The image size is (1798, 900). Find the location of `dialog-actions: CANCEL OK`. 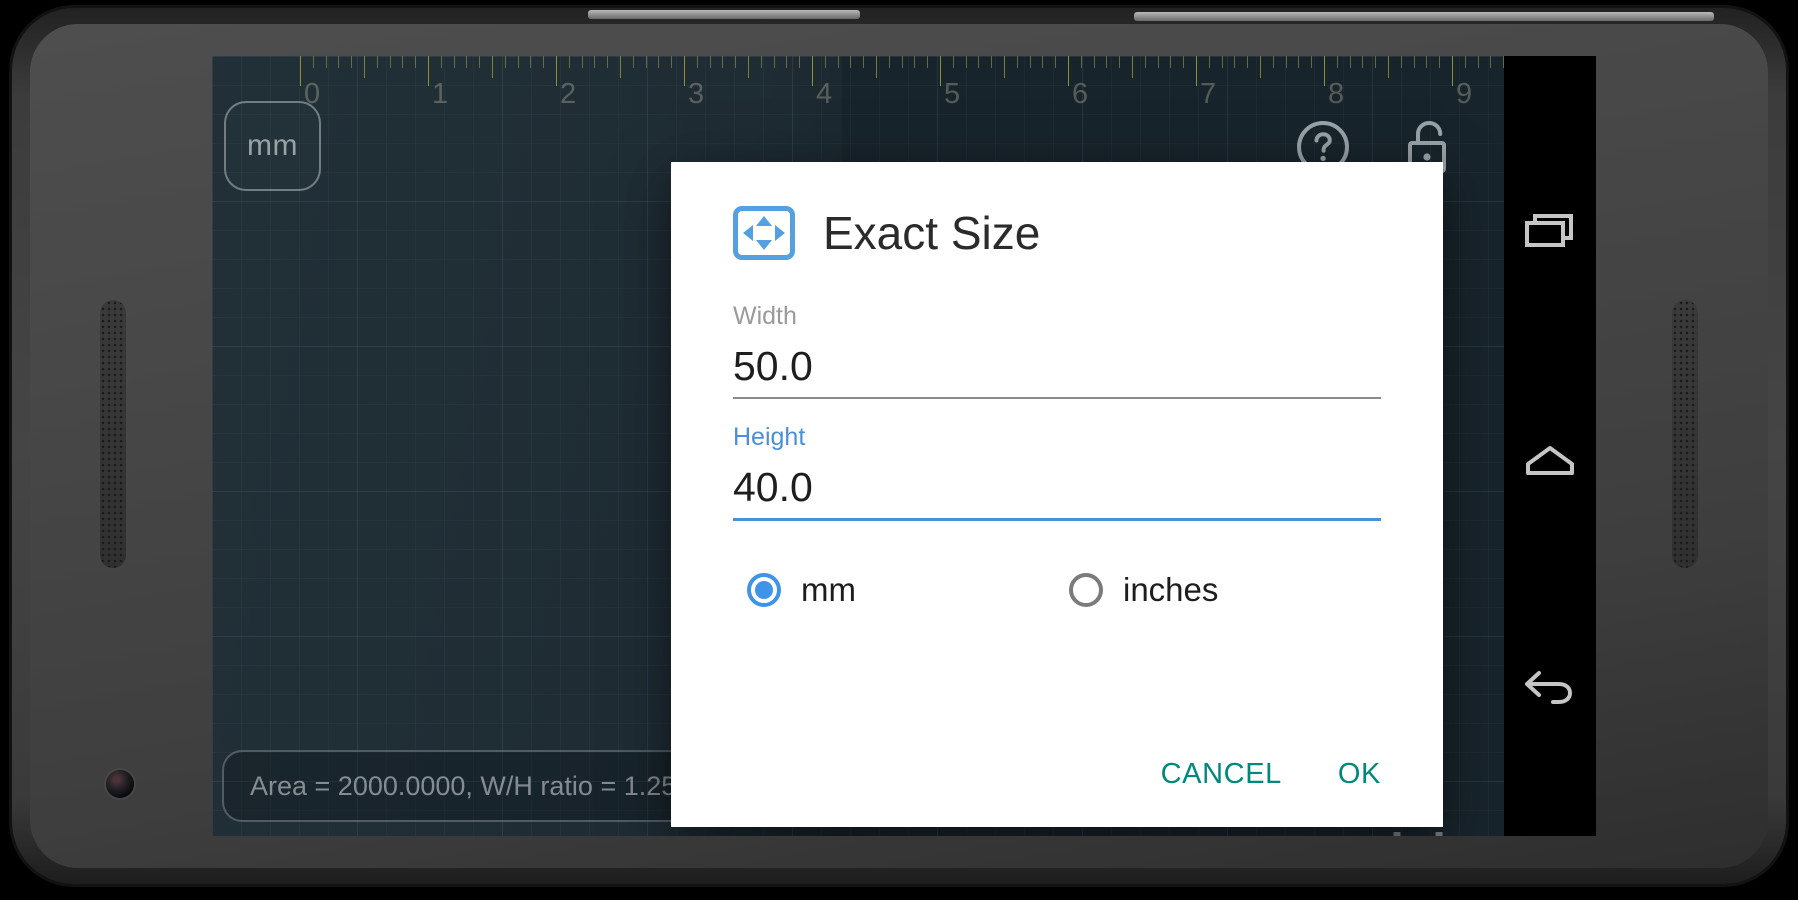

dialog-actions: CANCEL OK is located at coordinates (1271, 774).